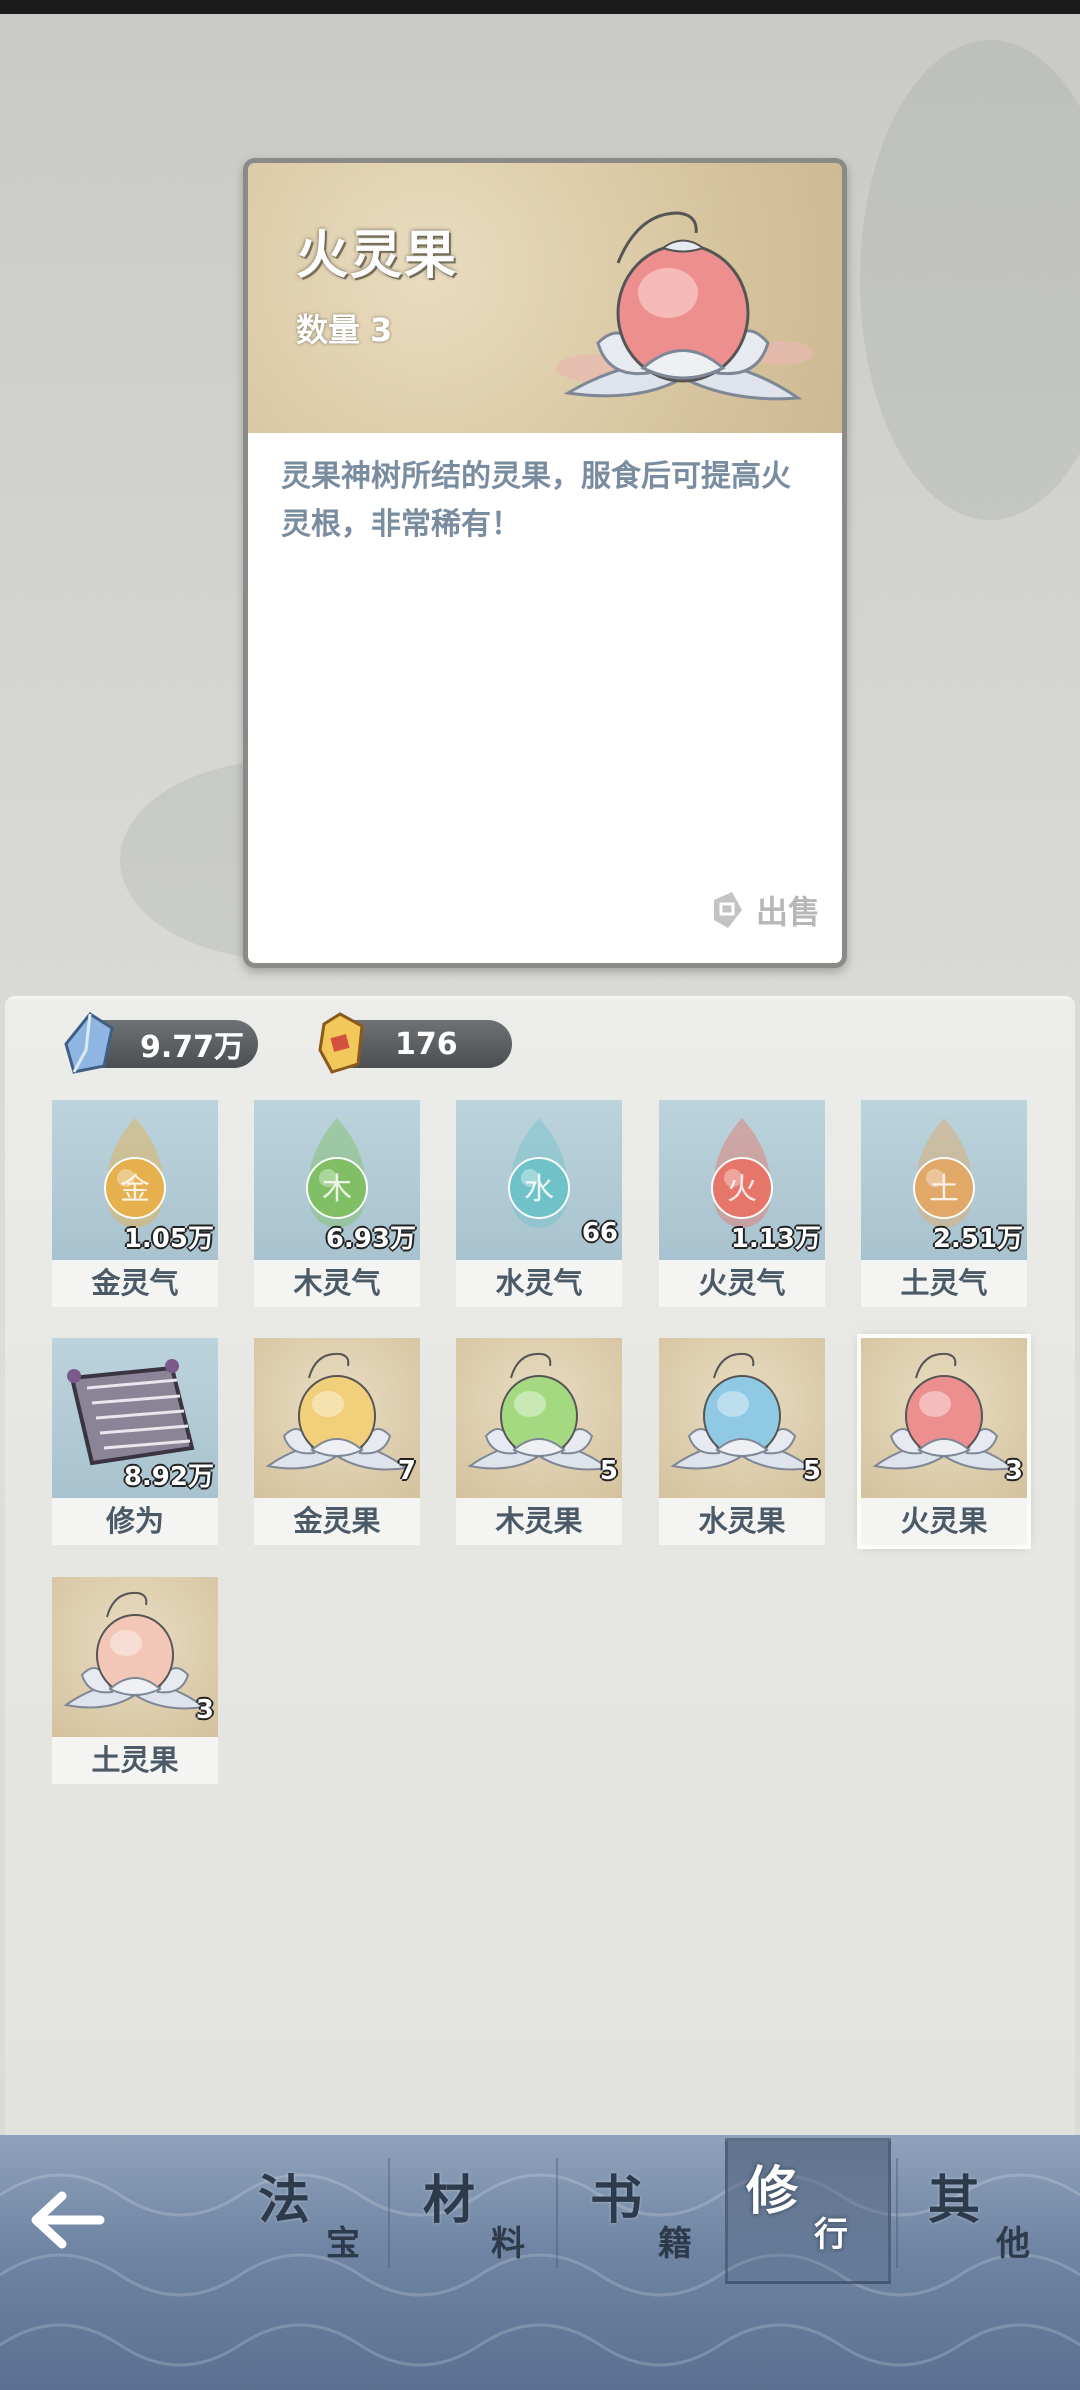 The height and width of the screenshot is (2390, 1080). What do you see at coordinates (337, 1283) in the screenshot?
I see `item-label: 木灵气` at bounding box center [337, 1283].